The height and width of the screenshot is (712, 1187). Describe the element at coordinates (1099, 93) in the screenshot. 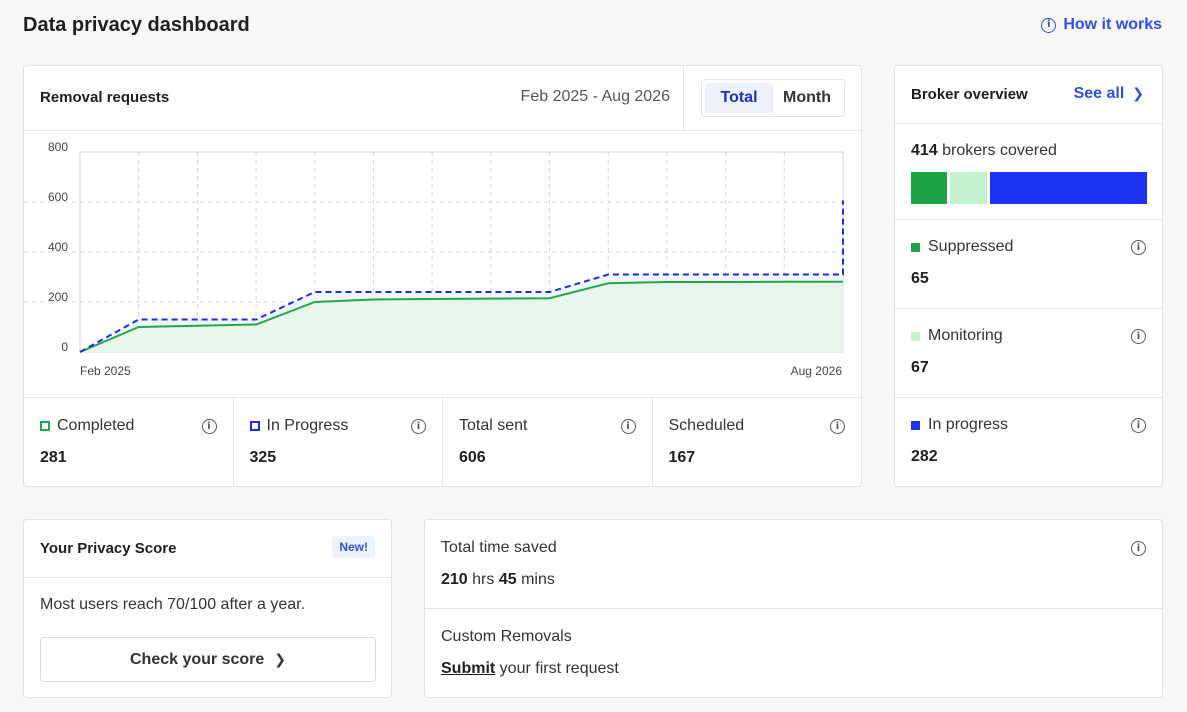

I see `see-all-label: See all` at that location.